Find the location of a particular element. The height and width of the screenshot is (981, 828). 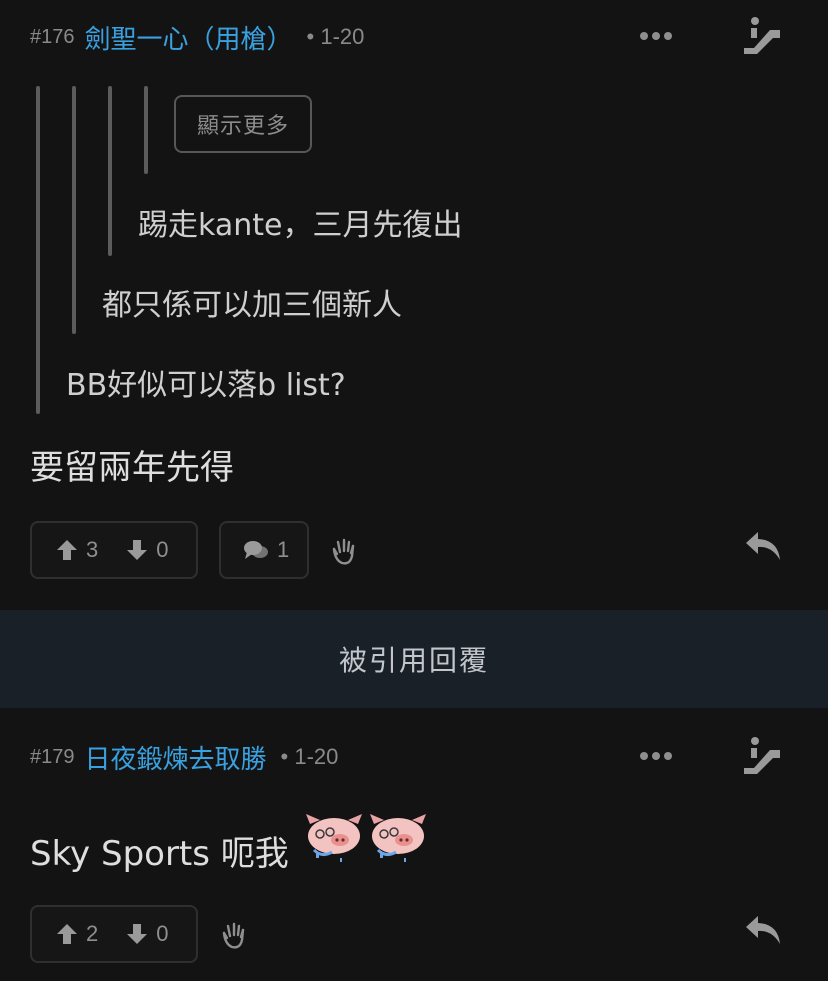

comment-button: 1 is located at coordinates (264, 550).